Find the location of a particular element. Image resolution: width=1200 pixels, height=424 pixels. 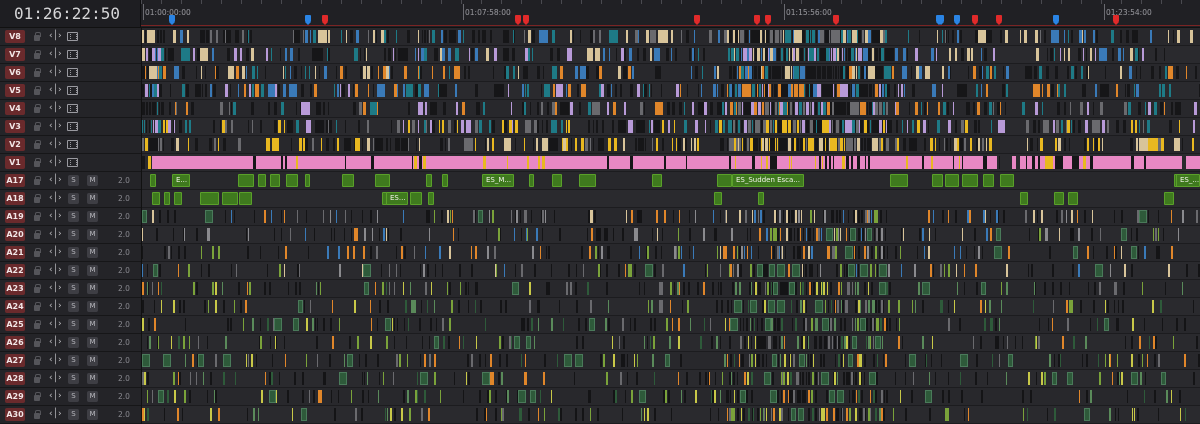

track-label: A26 is located at coordinates (15, 342).